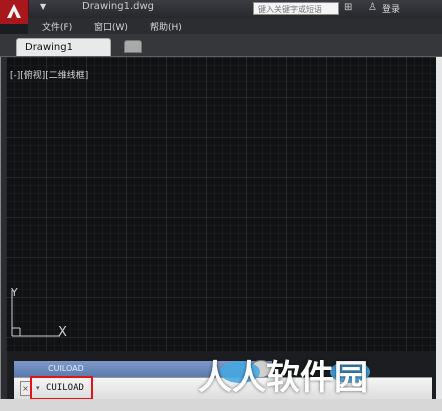  I want to click on binoculars-icon: ⊞, so click(348, 8).